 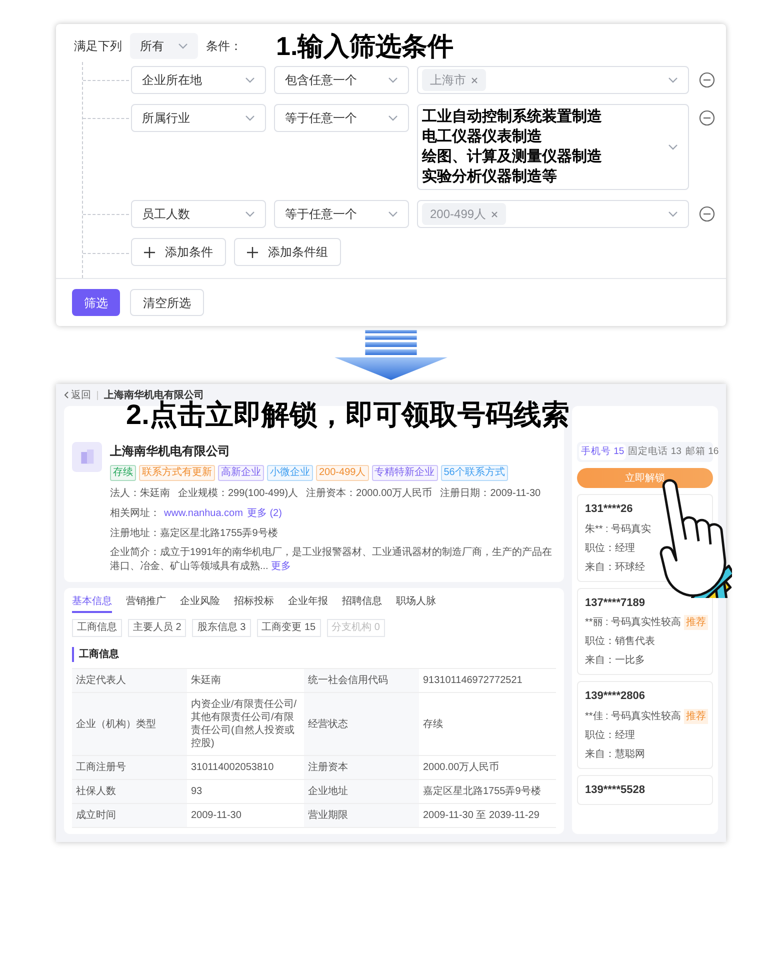 I want to click on breadcrumb-title: 上海南华机电有限公司, so click(x=154, y=394).